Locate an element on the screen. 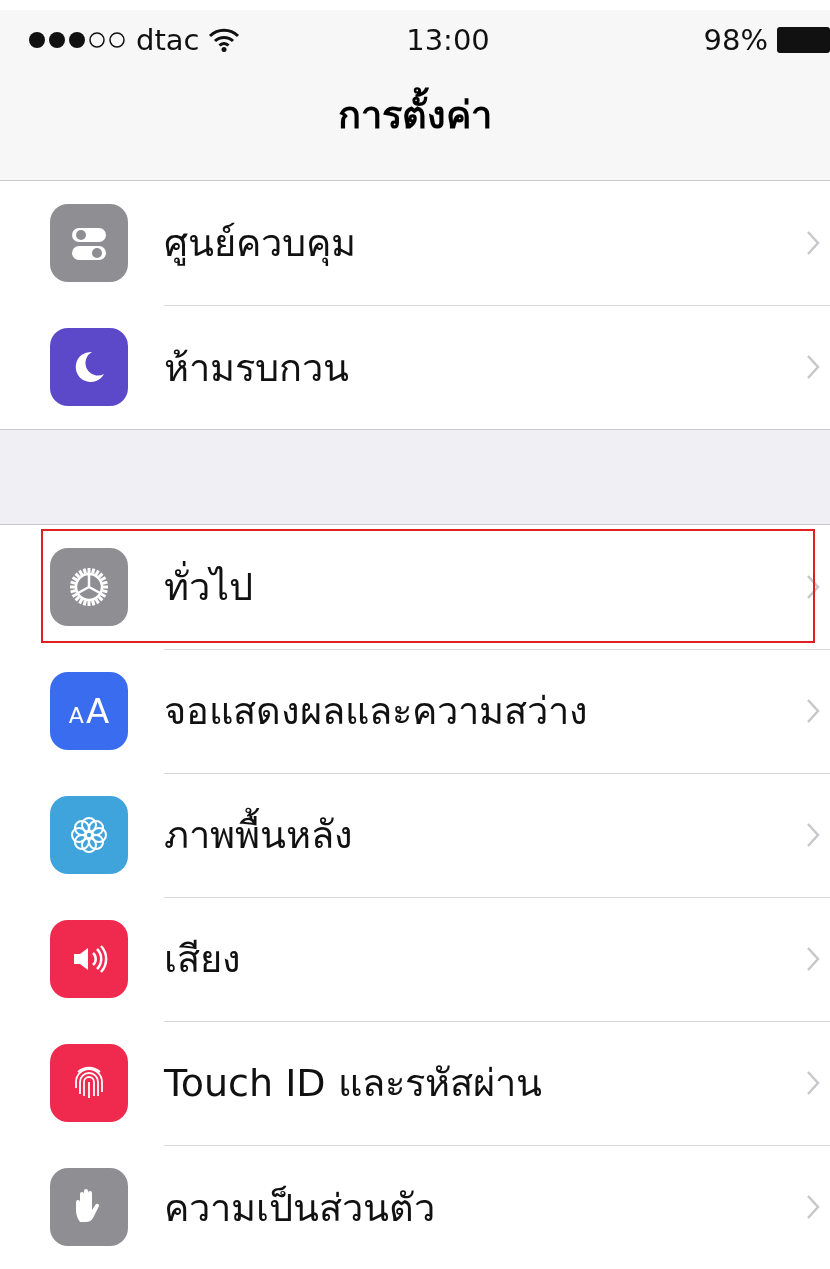  carrier-name: dtac is located at coordinates (168, 40).